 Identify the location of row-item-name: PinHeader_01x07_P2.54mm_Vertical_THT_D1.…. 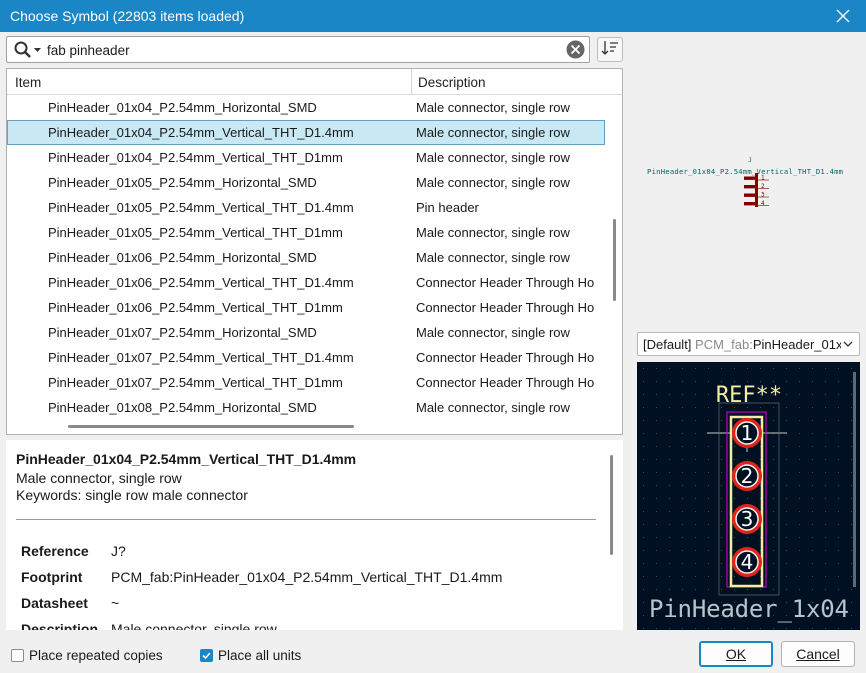
(201, 357).